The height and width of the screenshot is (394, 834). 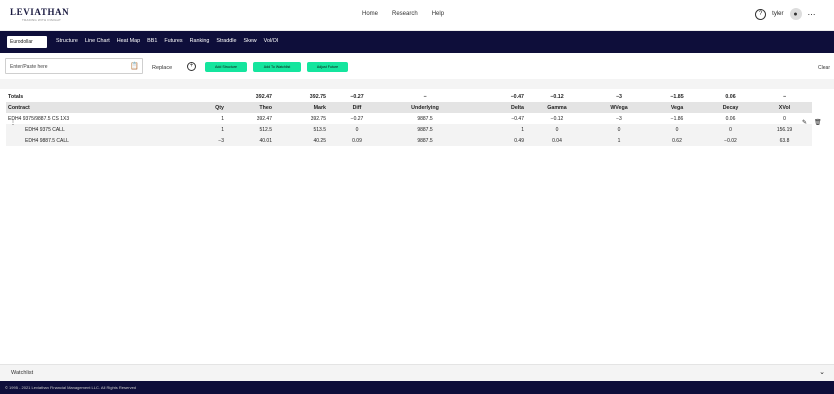 What do you see at coordinates (812, 14) in the screenshot?
I see `more-dots-icon: ⋯` at bounding box center [812, 14].